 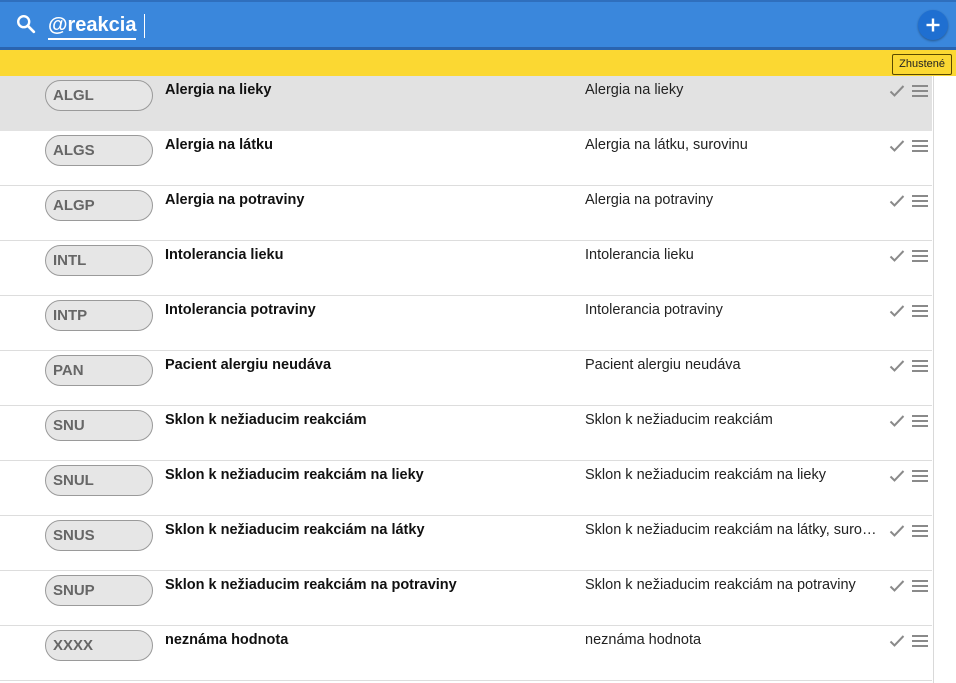 I want to click on plus-icon, so click(x=933, y=25).